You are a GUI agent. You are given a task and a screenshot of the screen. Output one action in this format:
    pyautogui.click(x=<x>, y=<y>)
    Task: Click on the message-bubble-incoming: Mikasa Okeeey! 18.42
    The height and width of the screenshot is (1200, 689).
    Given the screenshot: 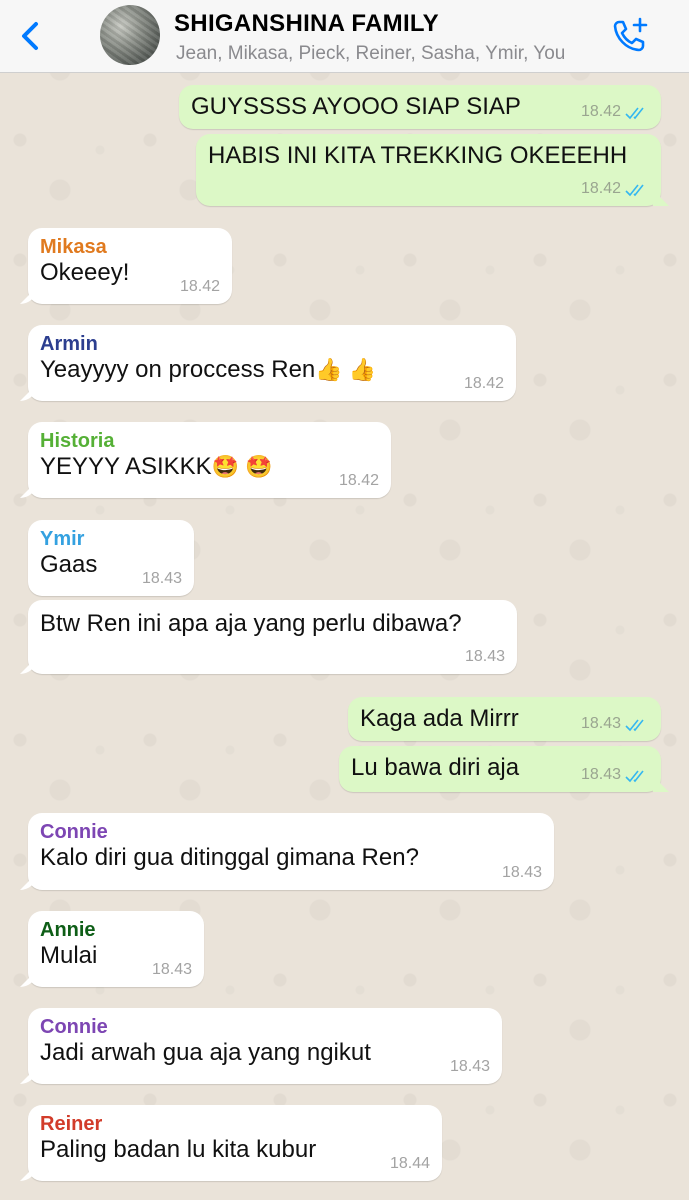 What is the action you would take?
    pyautogui.click(x=130, y=266)
    